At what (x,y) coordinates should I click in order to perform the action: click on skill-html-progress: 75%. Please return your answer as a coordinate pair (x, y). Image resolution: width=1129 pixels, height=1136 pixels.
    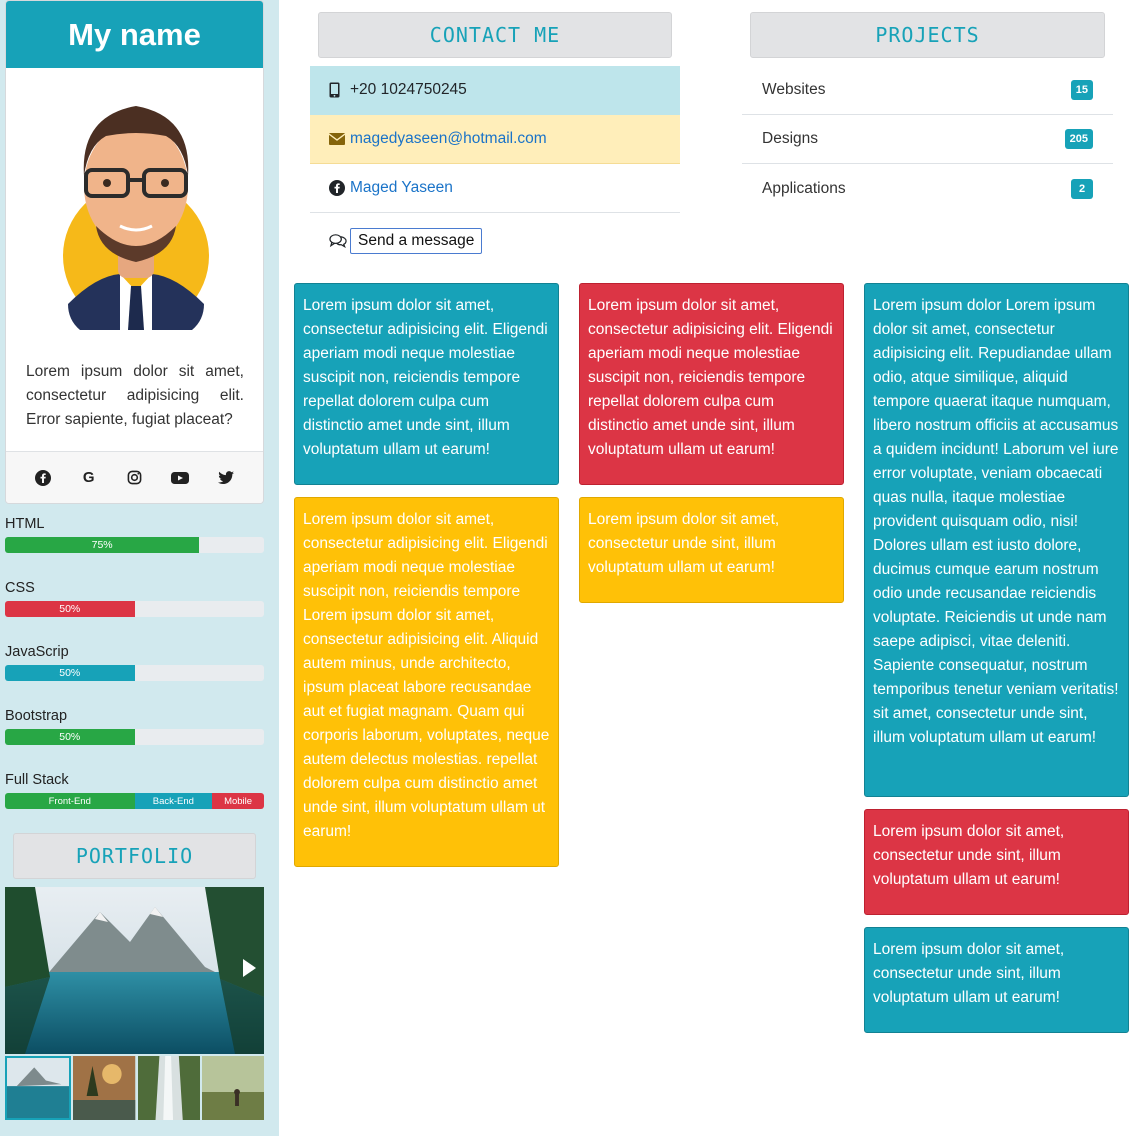
    Looking at the image, I should click on (134, 545).